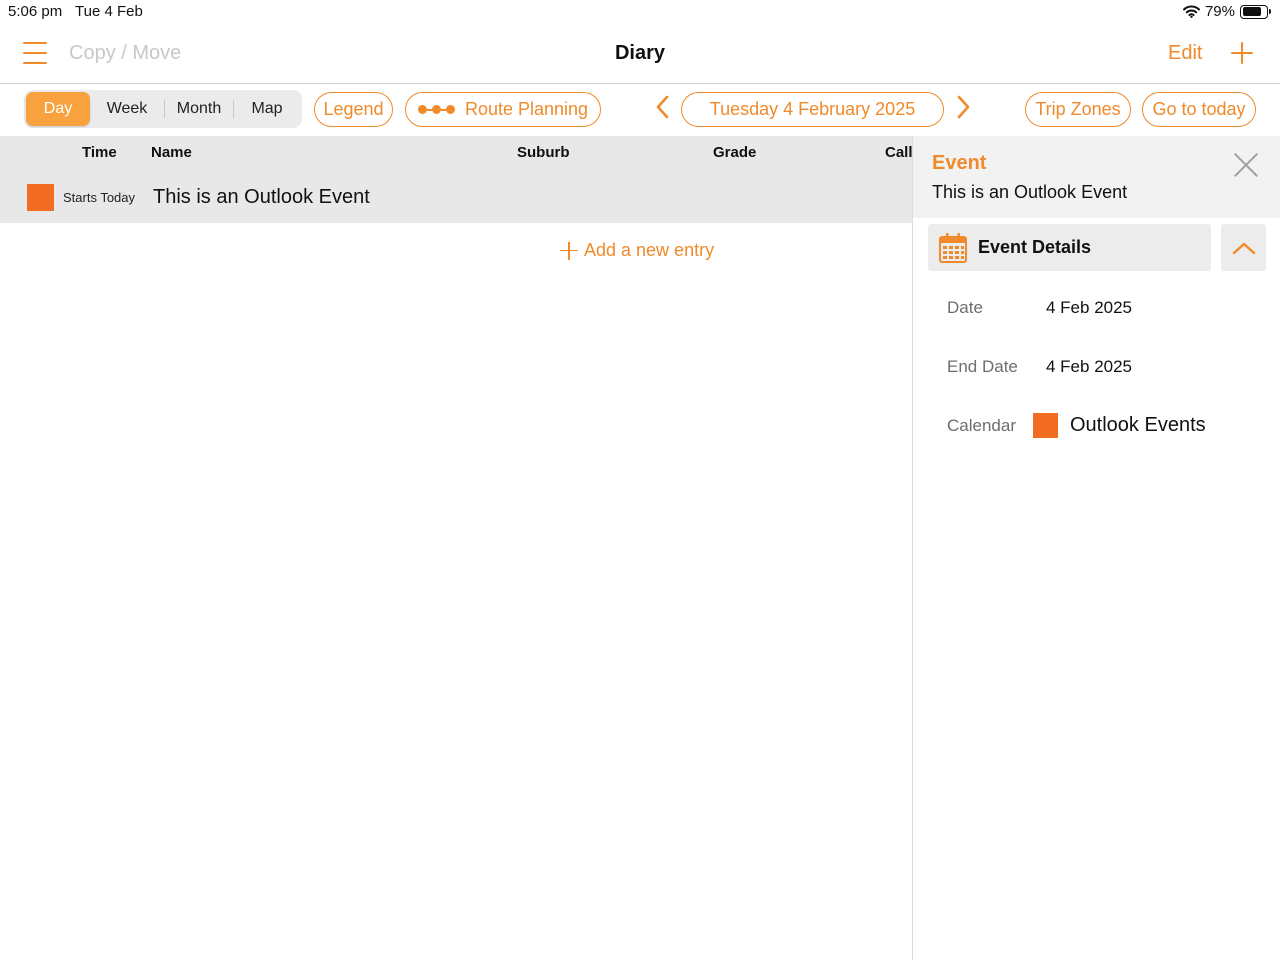  I want to click on hamburger-menu-icon, so click(35, 53).